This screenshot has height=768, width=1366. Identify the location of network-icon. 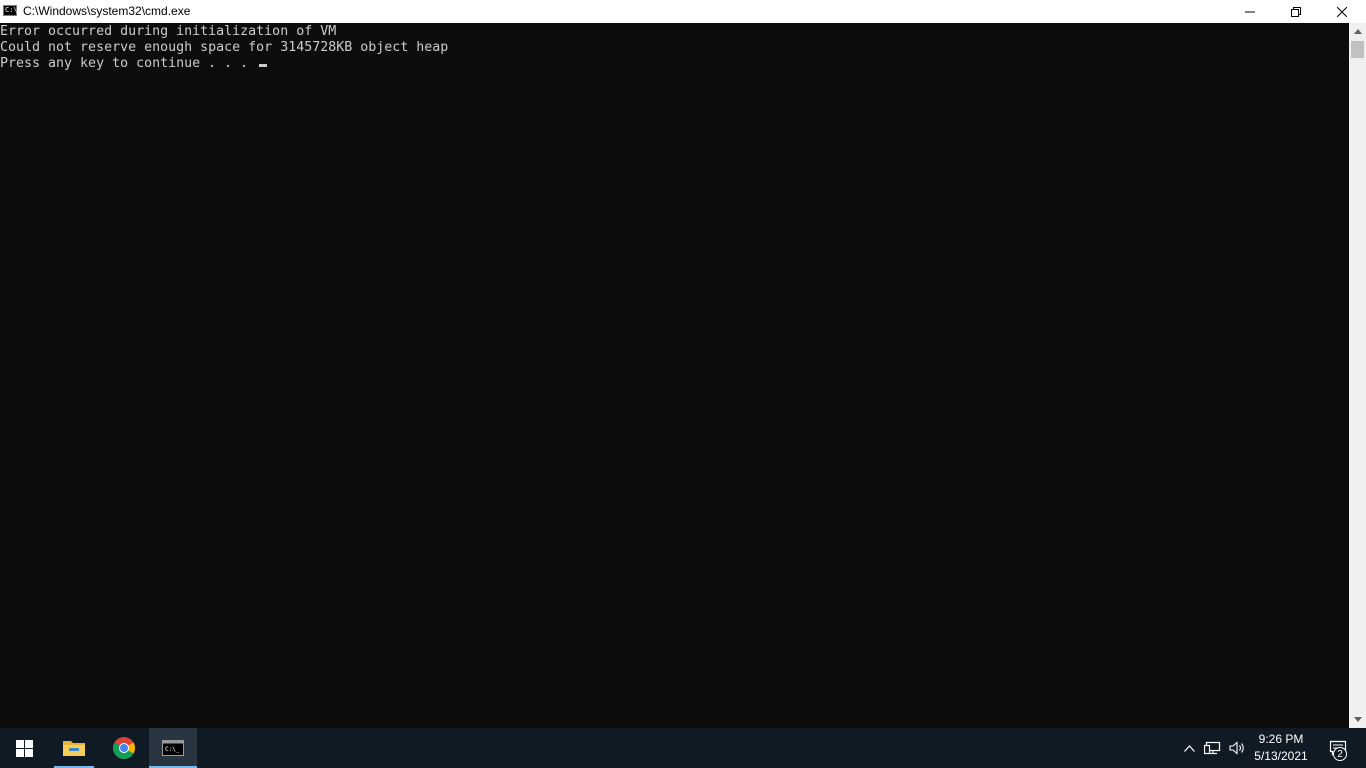
(1212, 748).